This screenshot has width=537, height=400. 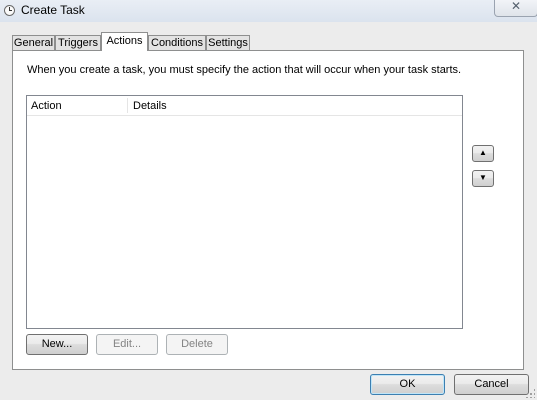 I want to click on move-up-button: ▲, so click(x=483, y=153).